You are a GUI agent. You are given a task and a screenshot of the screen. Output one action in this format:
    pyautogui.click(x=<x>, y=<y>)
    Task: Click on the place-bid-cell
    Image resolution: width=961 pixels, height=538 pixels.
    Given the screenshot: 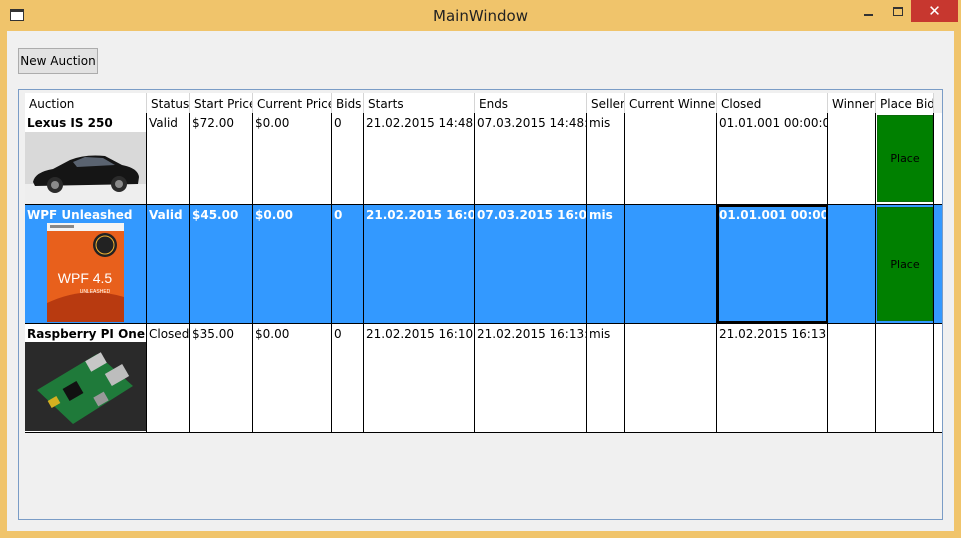 What is the action you would take?
    pyautogui.click(x=905, y=378)
    